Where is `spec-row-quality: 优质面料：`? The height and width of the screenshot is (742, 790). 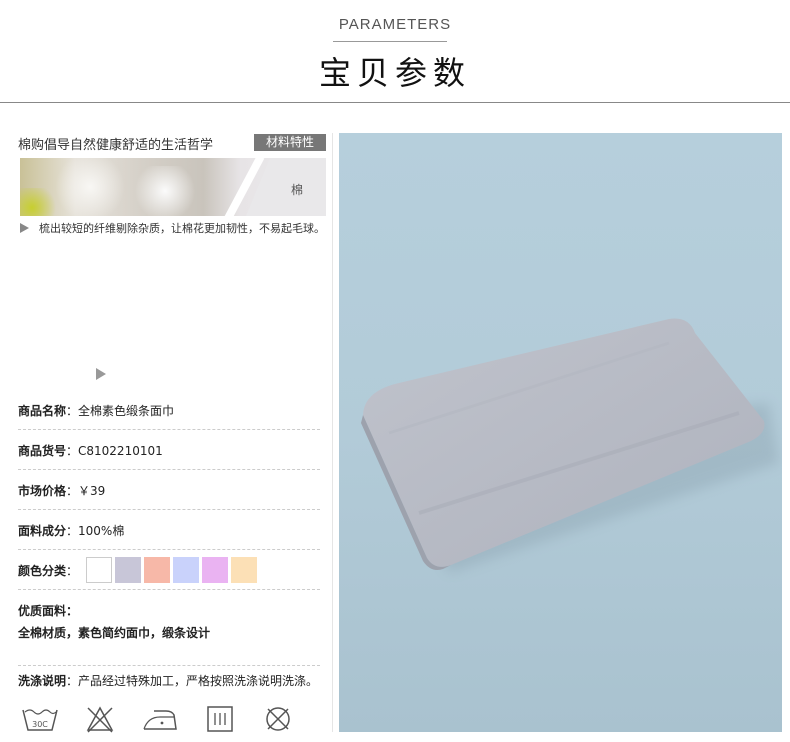
spec-row-quality: 优质面料： is located at coordinates (169, 610).